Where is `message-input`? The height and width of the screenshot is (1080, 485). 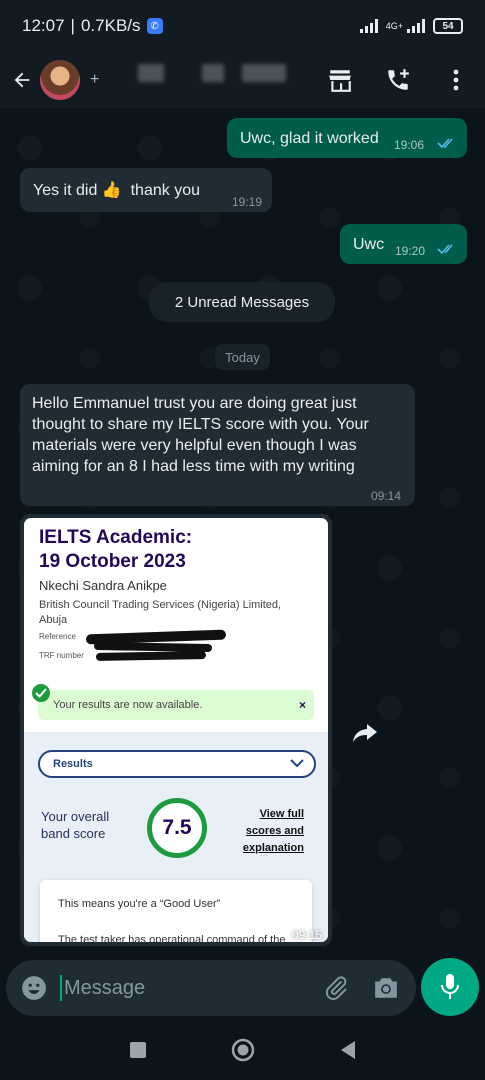
message-input is located at coordinates (179, 988).